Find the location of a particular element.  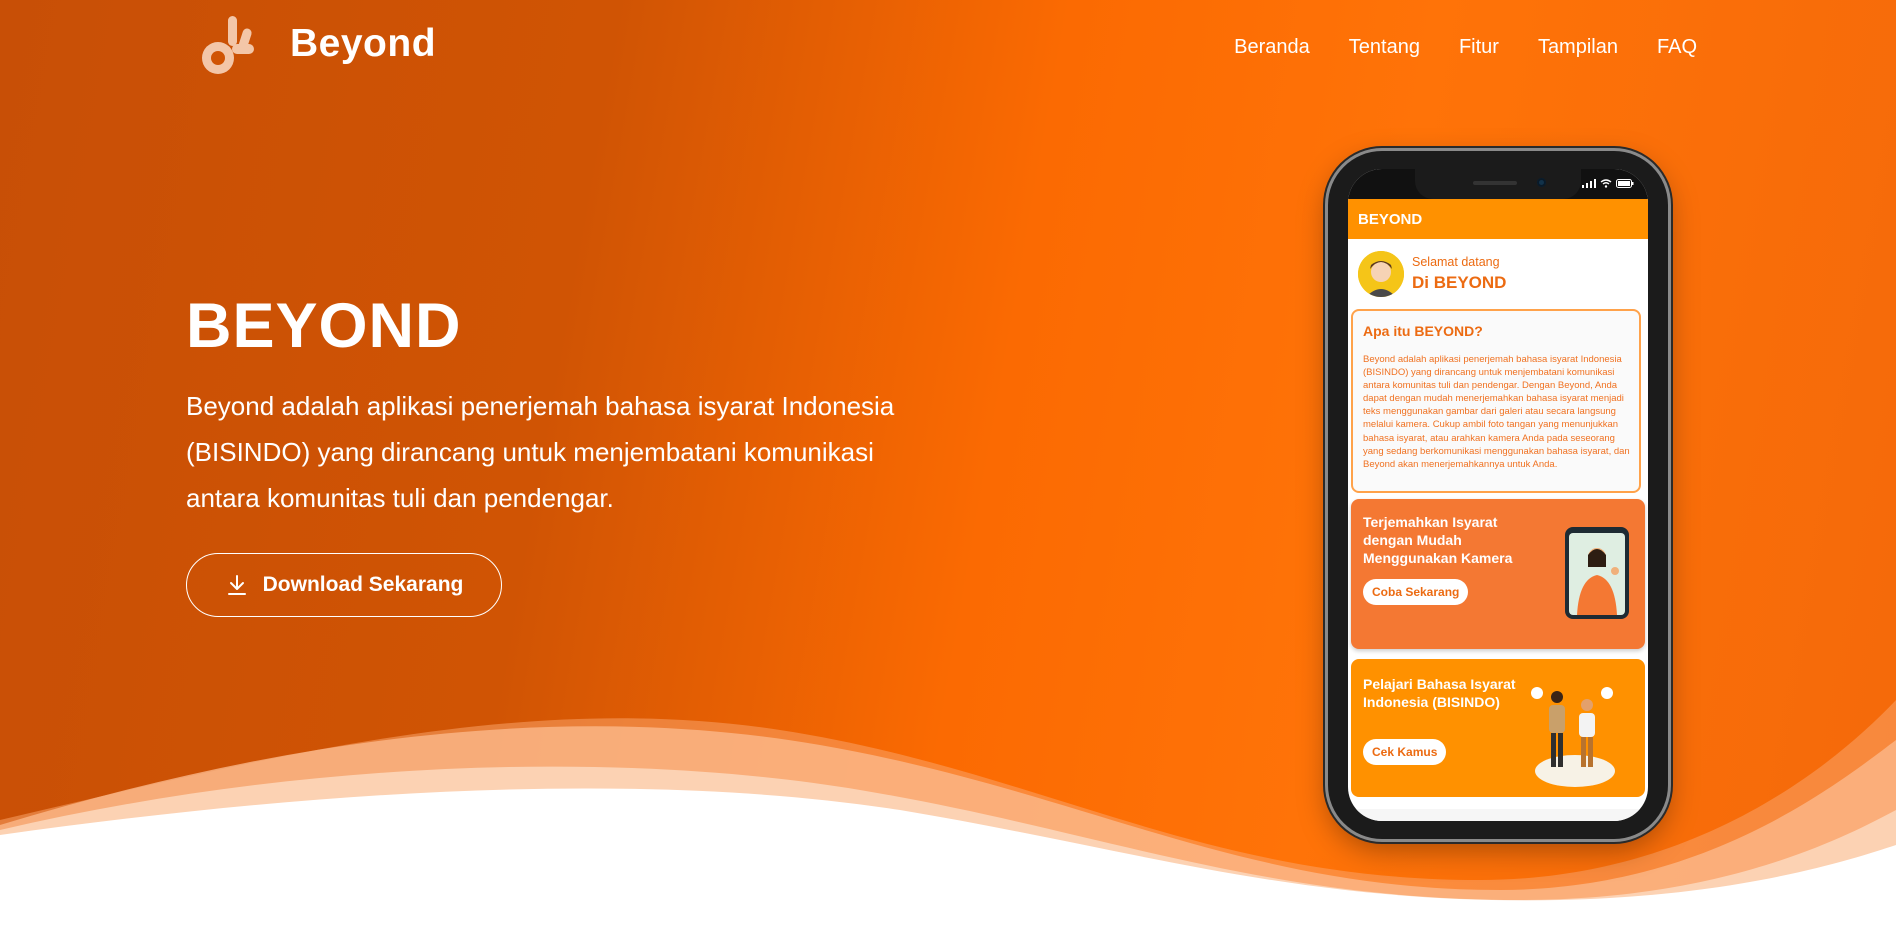

about-card-title: Apa itu BEYOND? is located at coordinates (1423, 331).